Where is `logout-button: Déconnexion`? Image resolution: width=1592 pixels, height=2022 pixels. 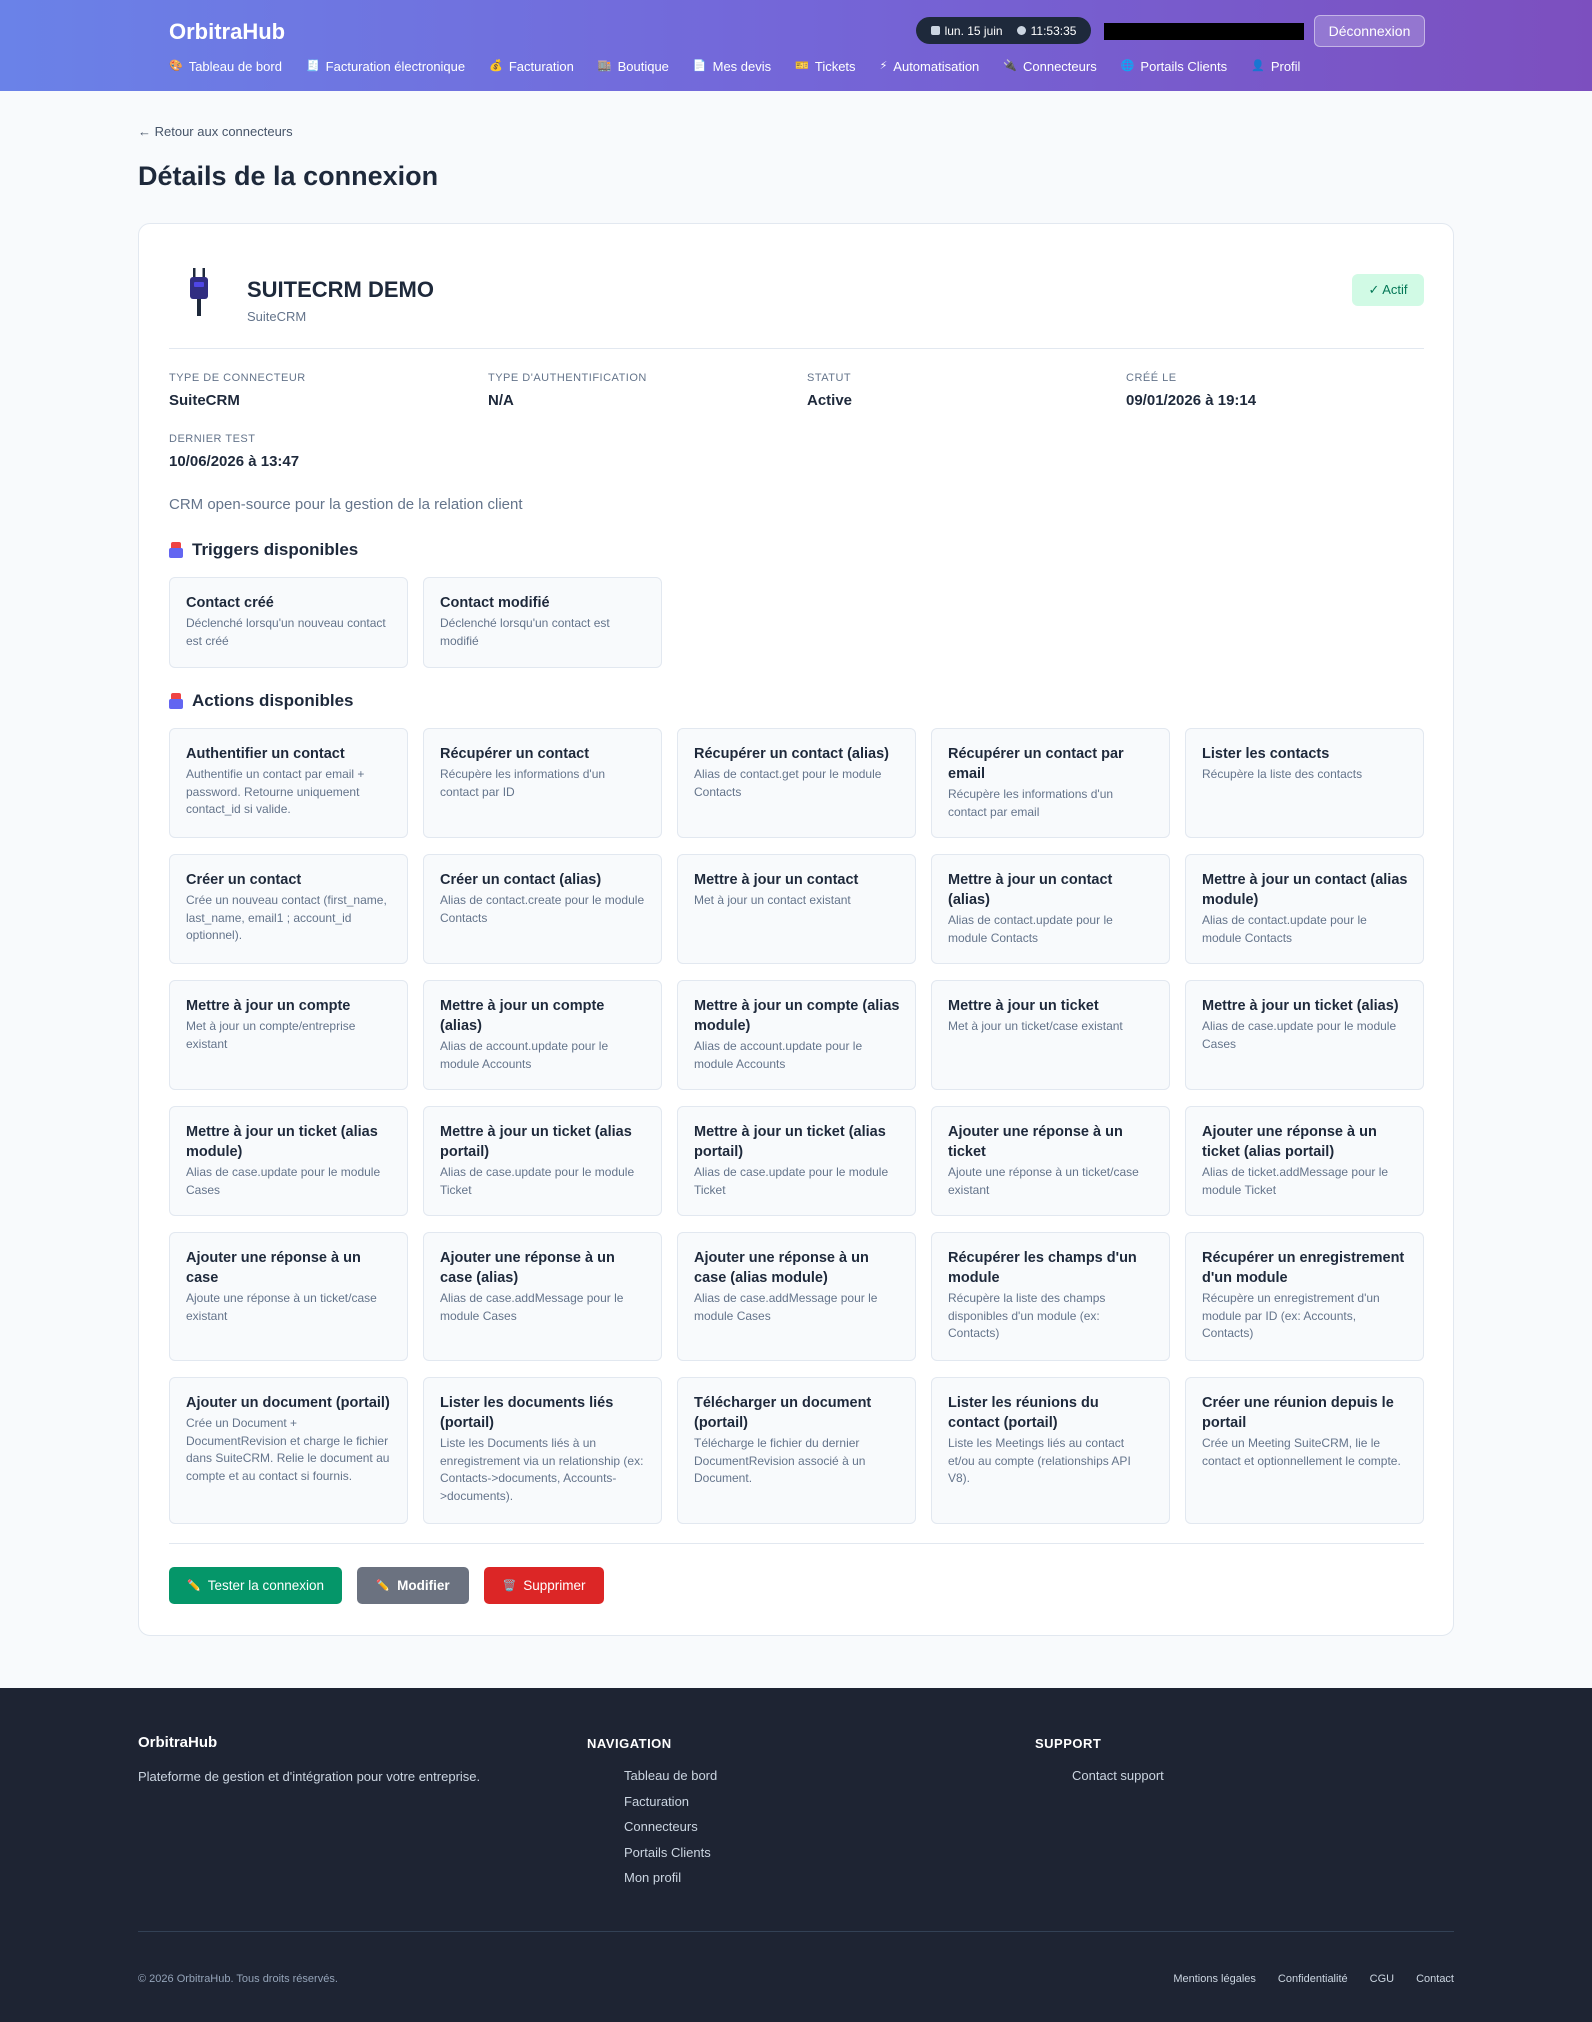
logout-button: Déconnexion is located at coordinates (1369, 31).